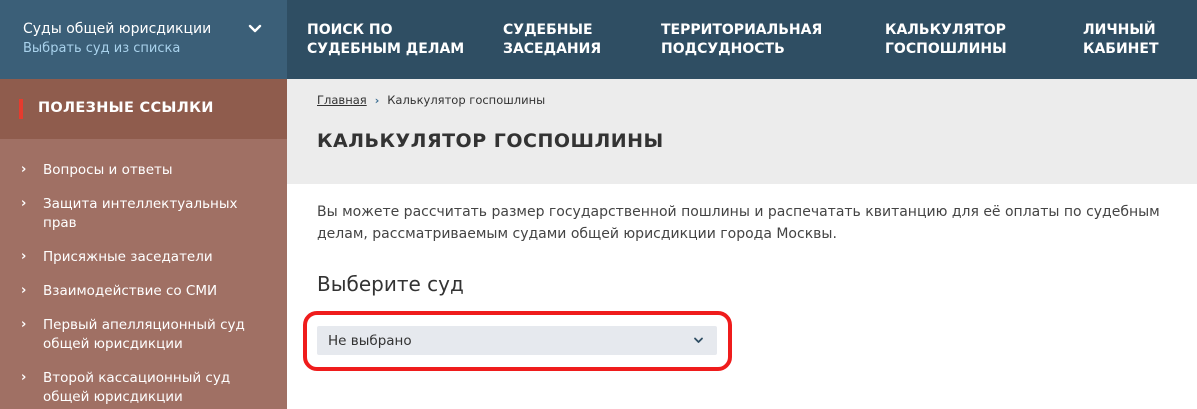 The width and height of the screenshot is (1197, 409). What do you see at coordinates (385, 40) in the screenshot?
I see `nav-case-search: Поиск по судебным делам` at bounding box center [385, 40].